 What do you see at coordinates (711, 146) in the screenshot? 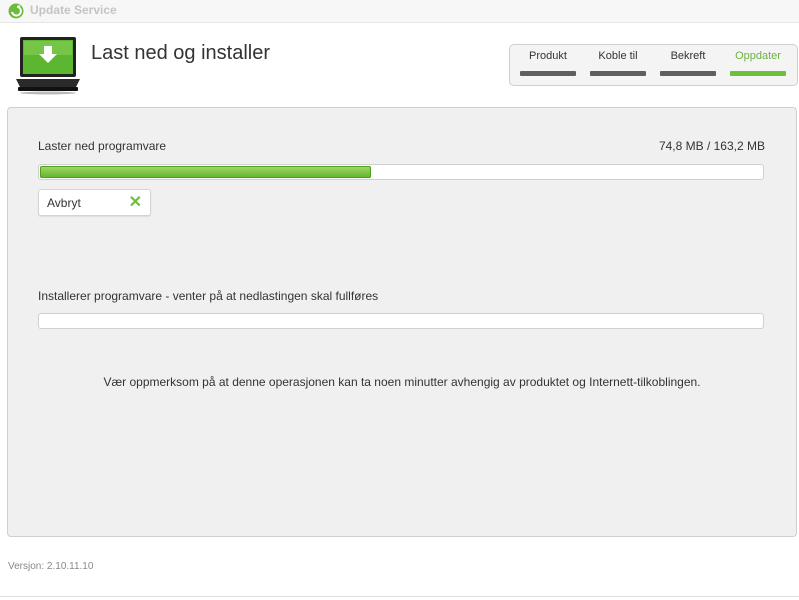
I see `download-size: 74,8 MB / 163,2 MB` at bounding box center [711, 146].